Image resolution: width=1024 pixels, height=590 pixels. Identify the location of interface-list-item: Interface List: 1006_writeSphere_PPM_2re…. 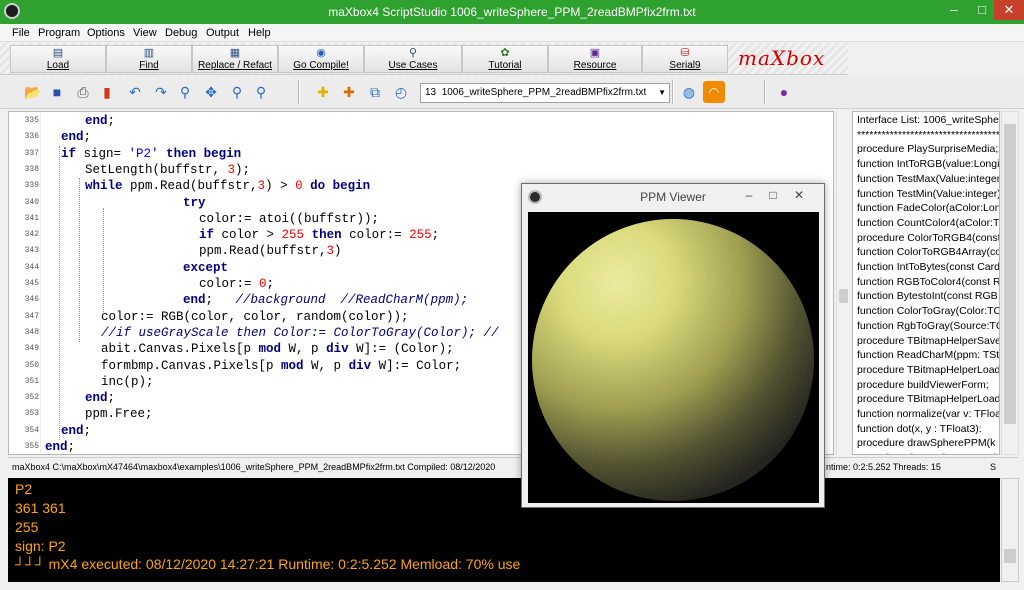
(928, 120).